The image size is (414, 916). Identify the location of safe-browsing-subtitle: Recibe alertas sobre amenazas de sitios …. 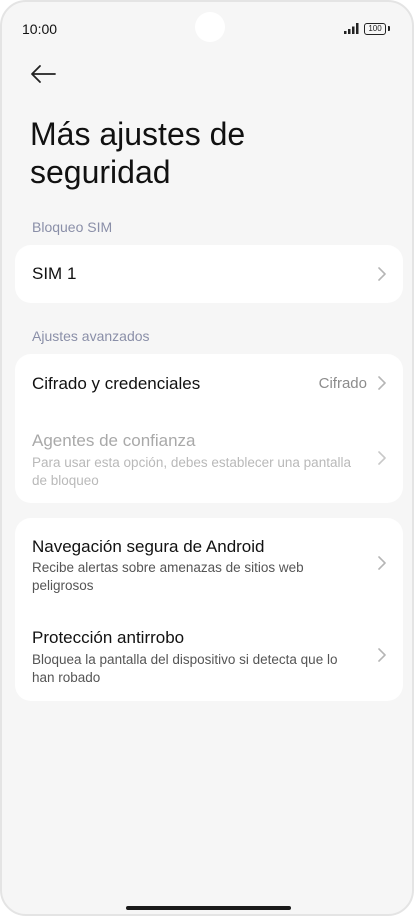
(168, 576).